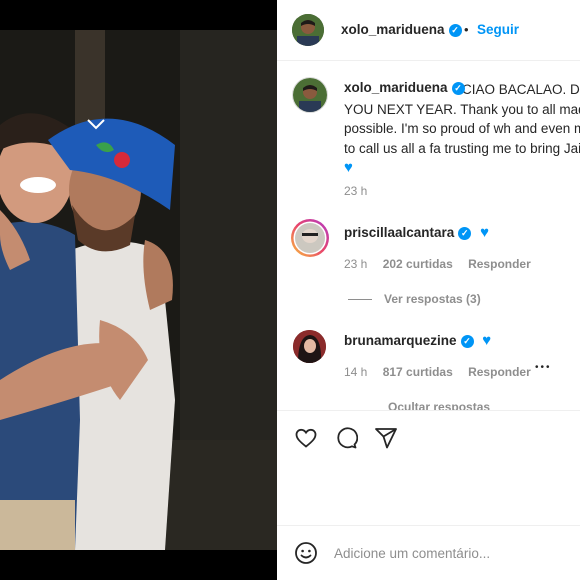 The image size is (580, 580). I want to click on header-username-text: xolo_mariduena, so click(393, 29).